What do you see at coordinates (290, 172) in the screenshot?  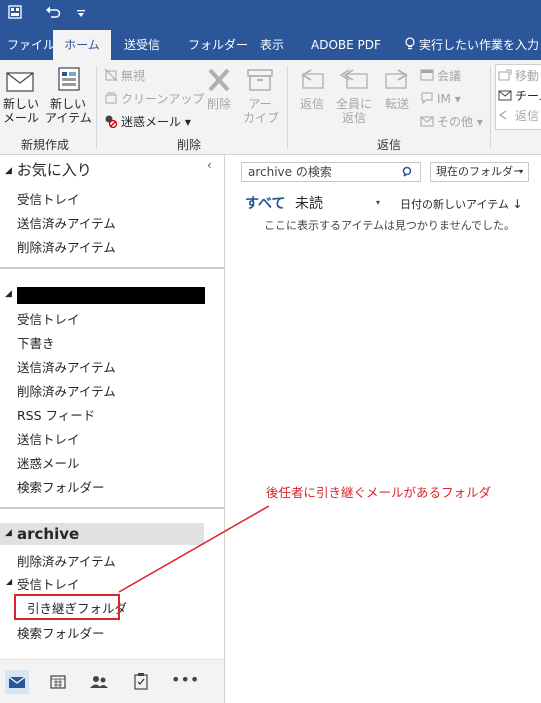 I see `search-placeholder: archive の検索` at bounding box center [290, 172].